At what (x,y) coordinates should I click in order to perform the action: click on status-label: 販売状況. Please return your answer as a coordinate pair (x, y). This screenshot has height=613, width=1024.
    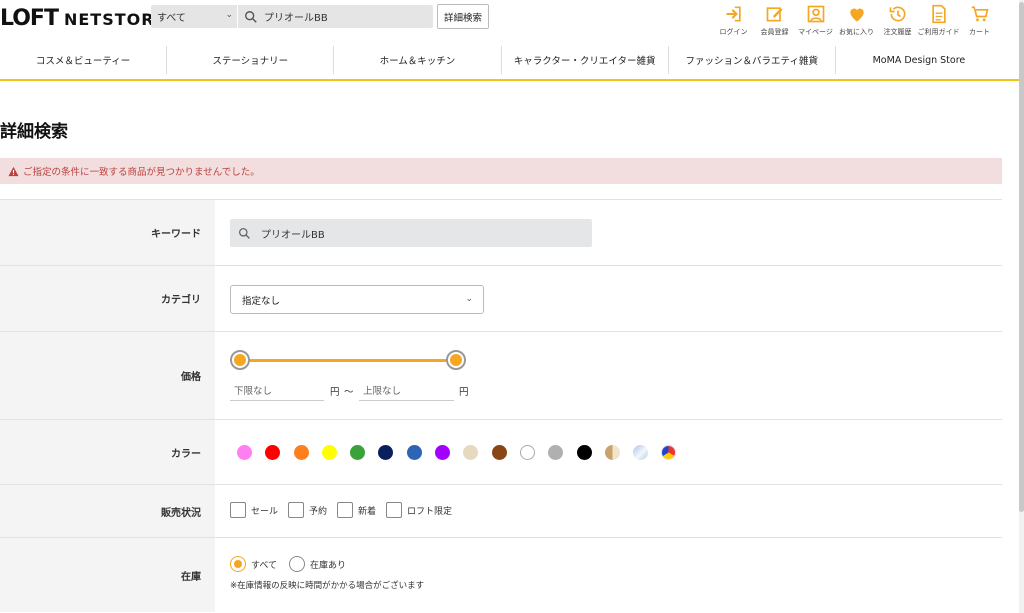
    Looking at the image, I should click on (107, 511).